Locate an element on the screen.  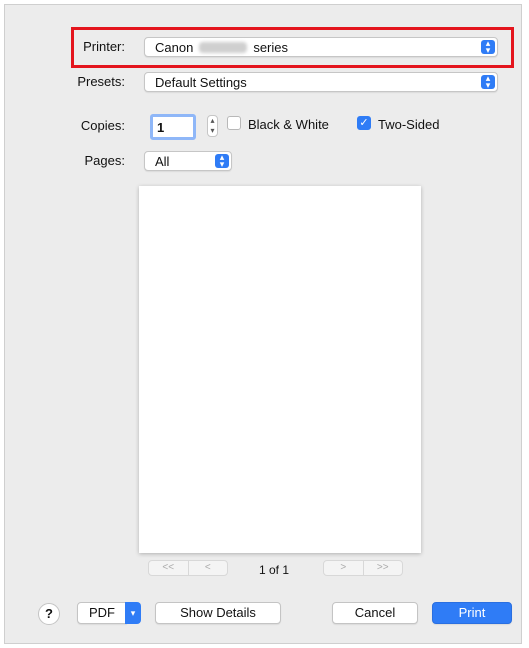
two-sided-checkbox: ✓ is located at coordinates (364, 123).